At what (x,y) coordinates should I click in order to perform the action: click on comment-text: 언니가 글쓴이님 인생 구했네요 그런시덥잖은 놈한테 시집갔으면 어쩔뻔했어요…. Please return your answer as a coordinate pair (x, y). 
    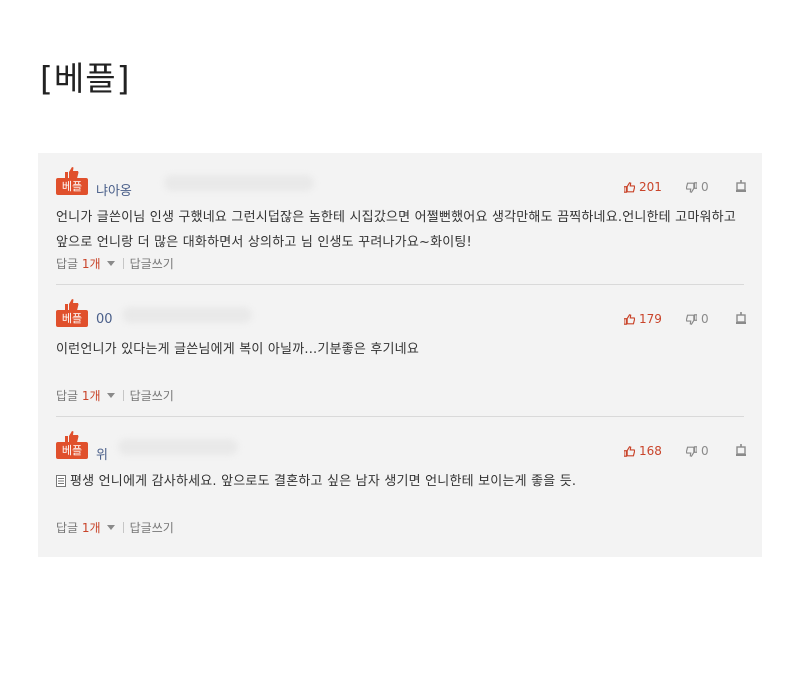
    Looking at the image, I should click on (396, 230).